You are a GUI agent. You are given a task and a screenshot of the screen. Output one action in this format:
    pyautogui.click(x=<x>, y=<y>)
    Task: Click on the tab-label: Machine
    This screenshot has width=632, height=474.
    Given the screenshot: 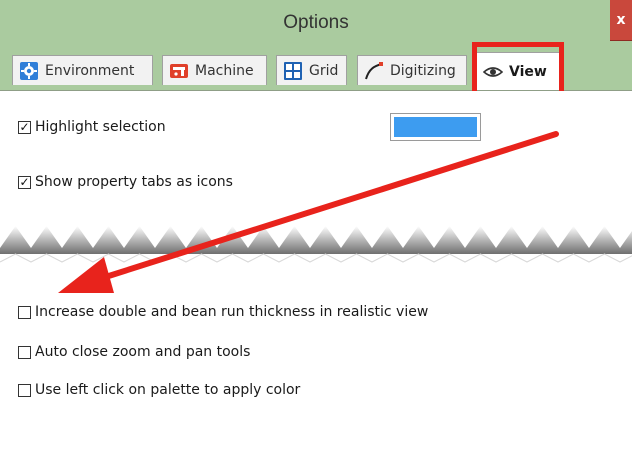 What is the action you would take?
    pyautogui.click(x=224, y=70)
    